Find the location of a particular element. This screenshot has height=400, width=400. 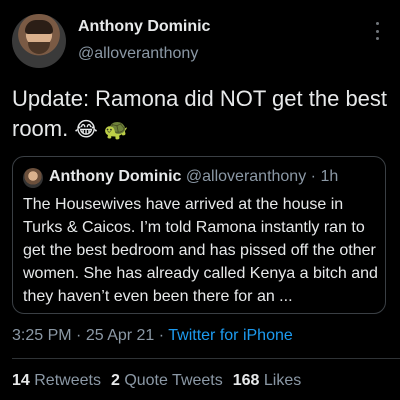

author-avatar is located at coordinates (39, 41).